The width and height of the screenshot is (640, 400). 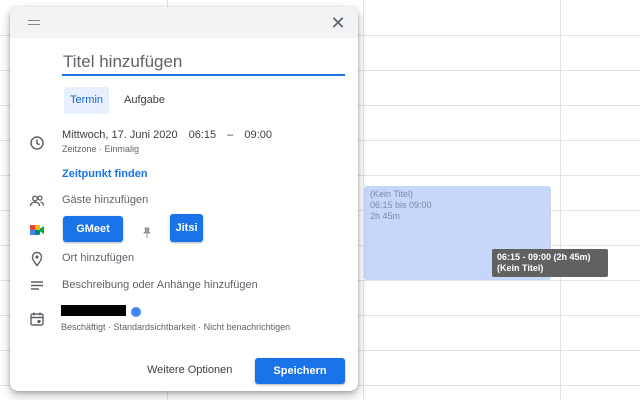 I want to click on add-guests: Gäste hinzufügen, so click(x=105, y=200).